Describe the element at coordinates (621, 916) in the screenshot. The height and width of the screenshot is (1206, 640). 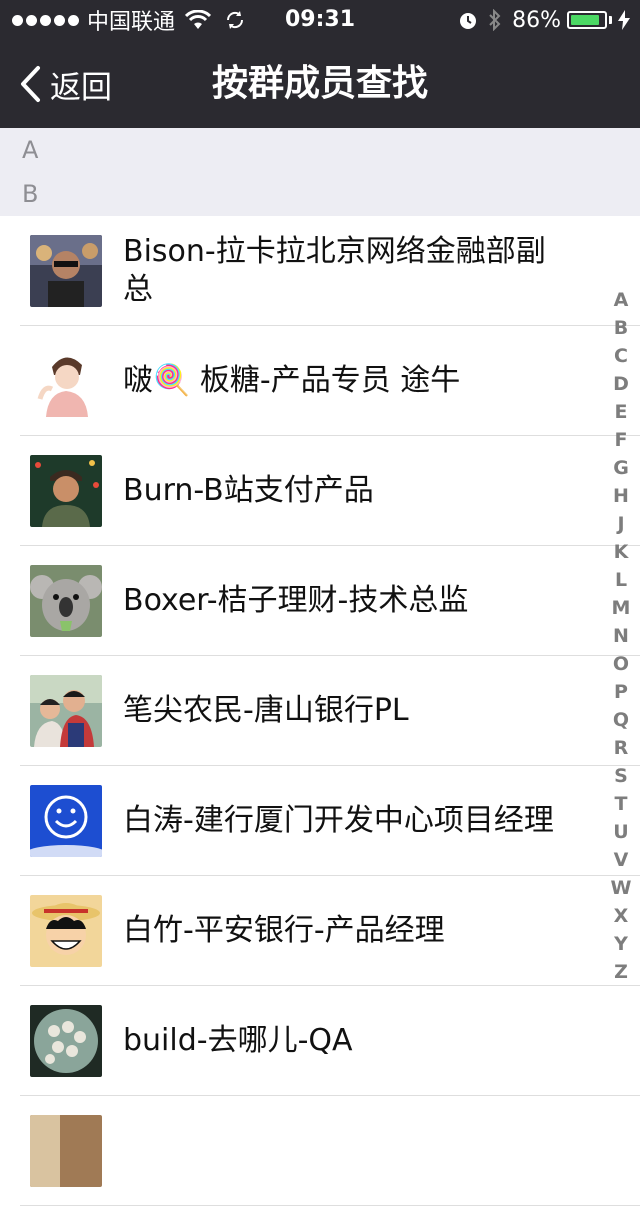
I see `index-letter-x: X` at that location.